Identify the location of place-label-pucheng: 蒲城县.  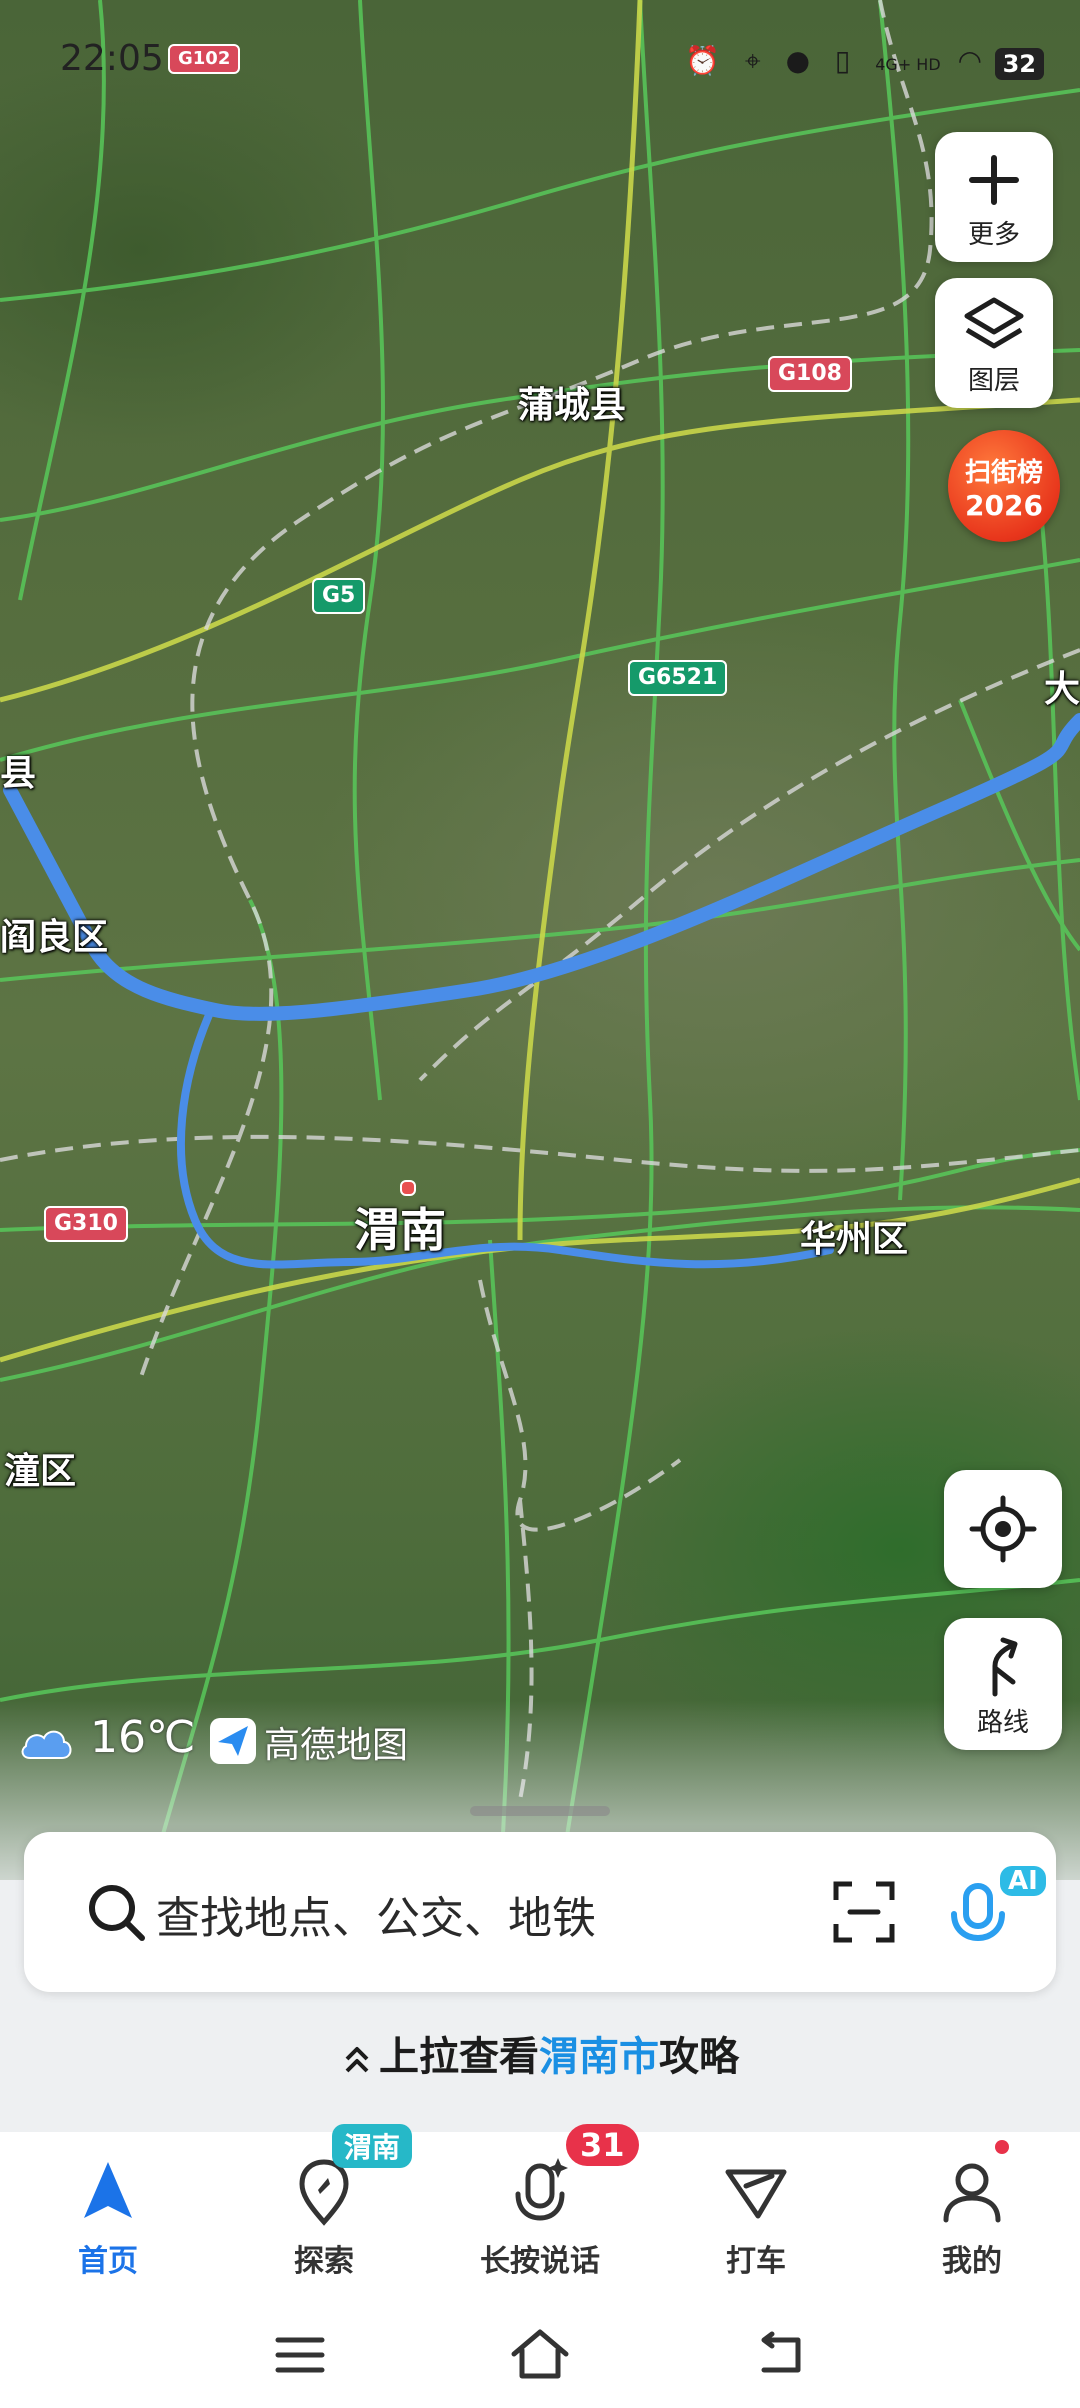
(572, 402).